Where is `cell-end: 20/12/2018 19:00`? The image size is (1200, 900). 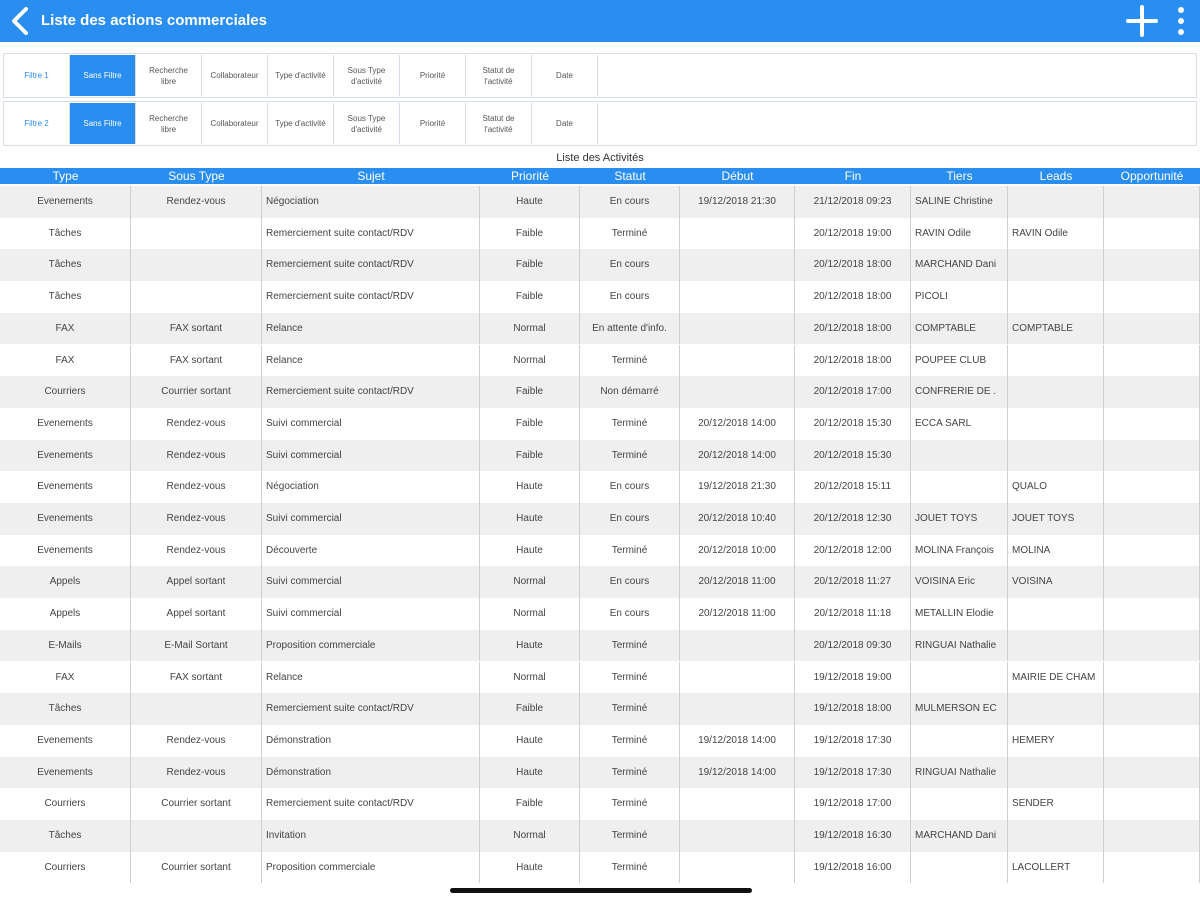
cell-end: 20/12/2018 19:00 is located at coordinates (853, 233).